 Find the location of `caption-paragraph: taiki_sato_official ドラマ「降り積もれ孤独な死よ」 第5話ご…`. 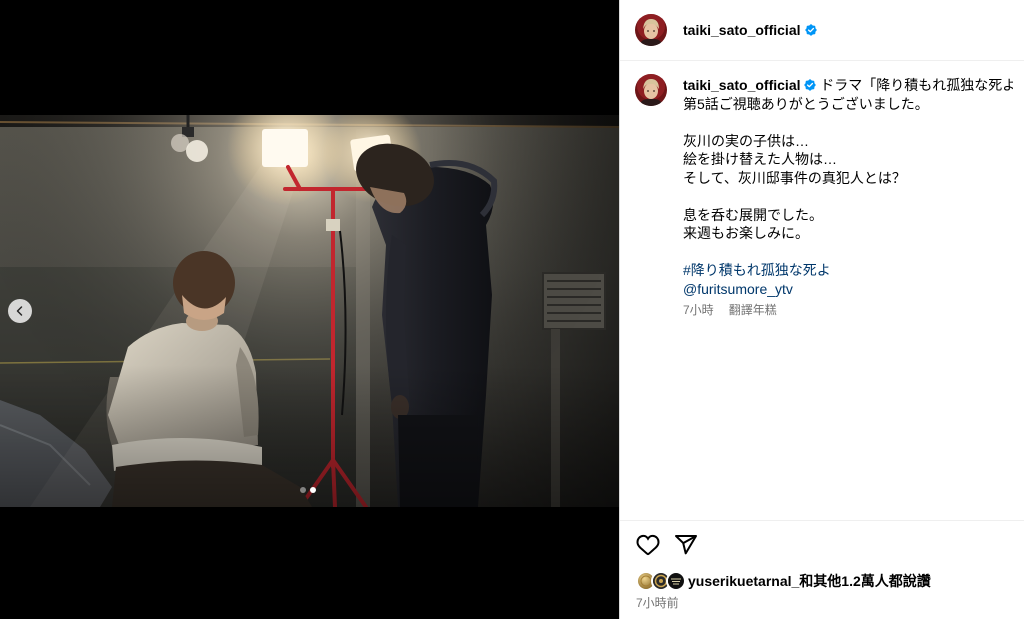

caption-paragraph: taiki_sato_official ドラマ「降り積もれ孤独な死よ」 第5話ご… is located at coordinates (848, 94).